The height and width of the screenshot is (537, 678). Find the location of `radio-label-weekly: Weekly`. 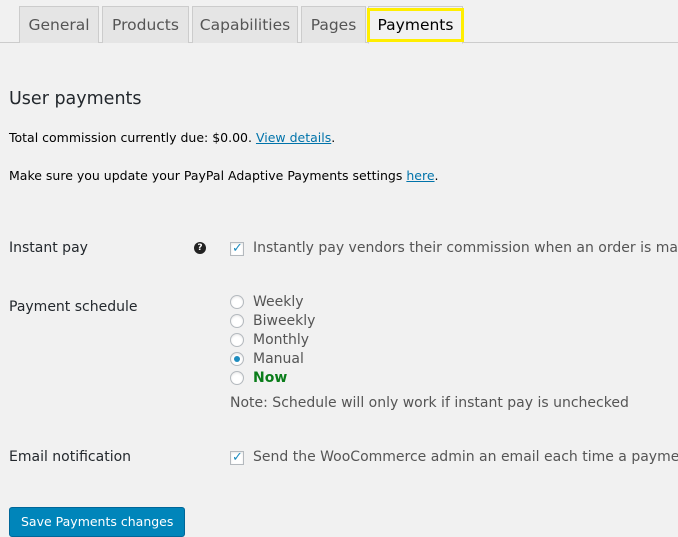

radio-label-weekly: Weekly is located at coordinates (278, 302).